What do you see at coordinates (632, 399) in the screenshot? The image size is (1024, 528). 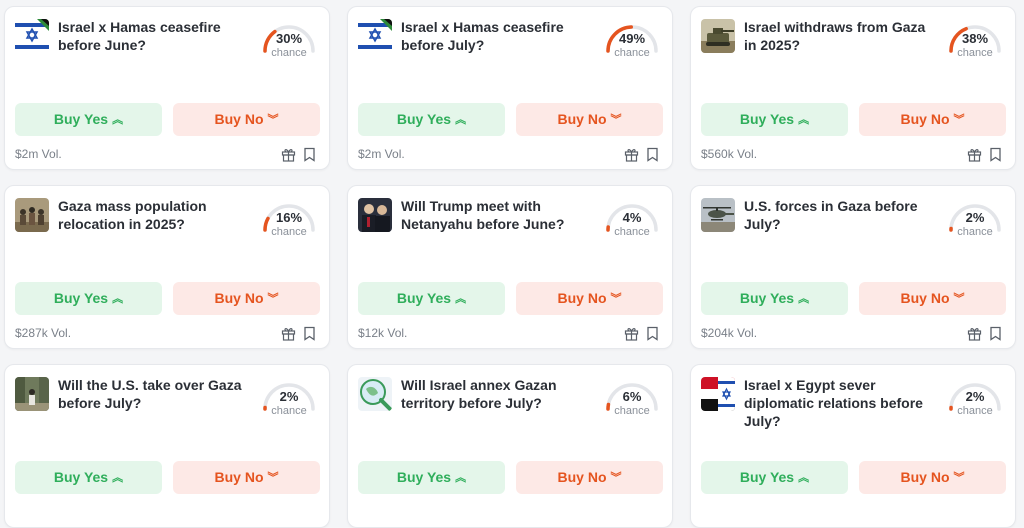 I see `probability-gauge: 6% chance` at bounding box center [632, 399].